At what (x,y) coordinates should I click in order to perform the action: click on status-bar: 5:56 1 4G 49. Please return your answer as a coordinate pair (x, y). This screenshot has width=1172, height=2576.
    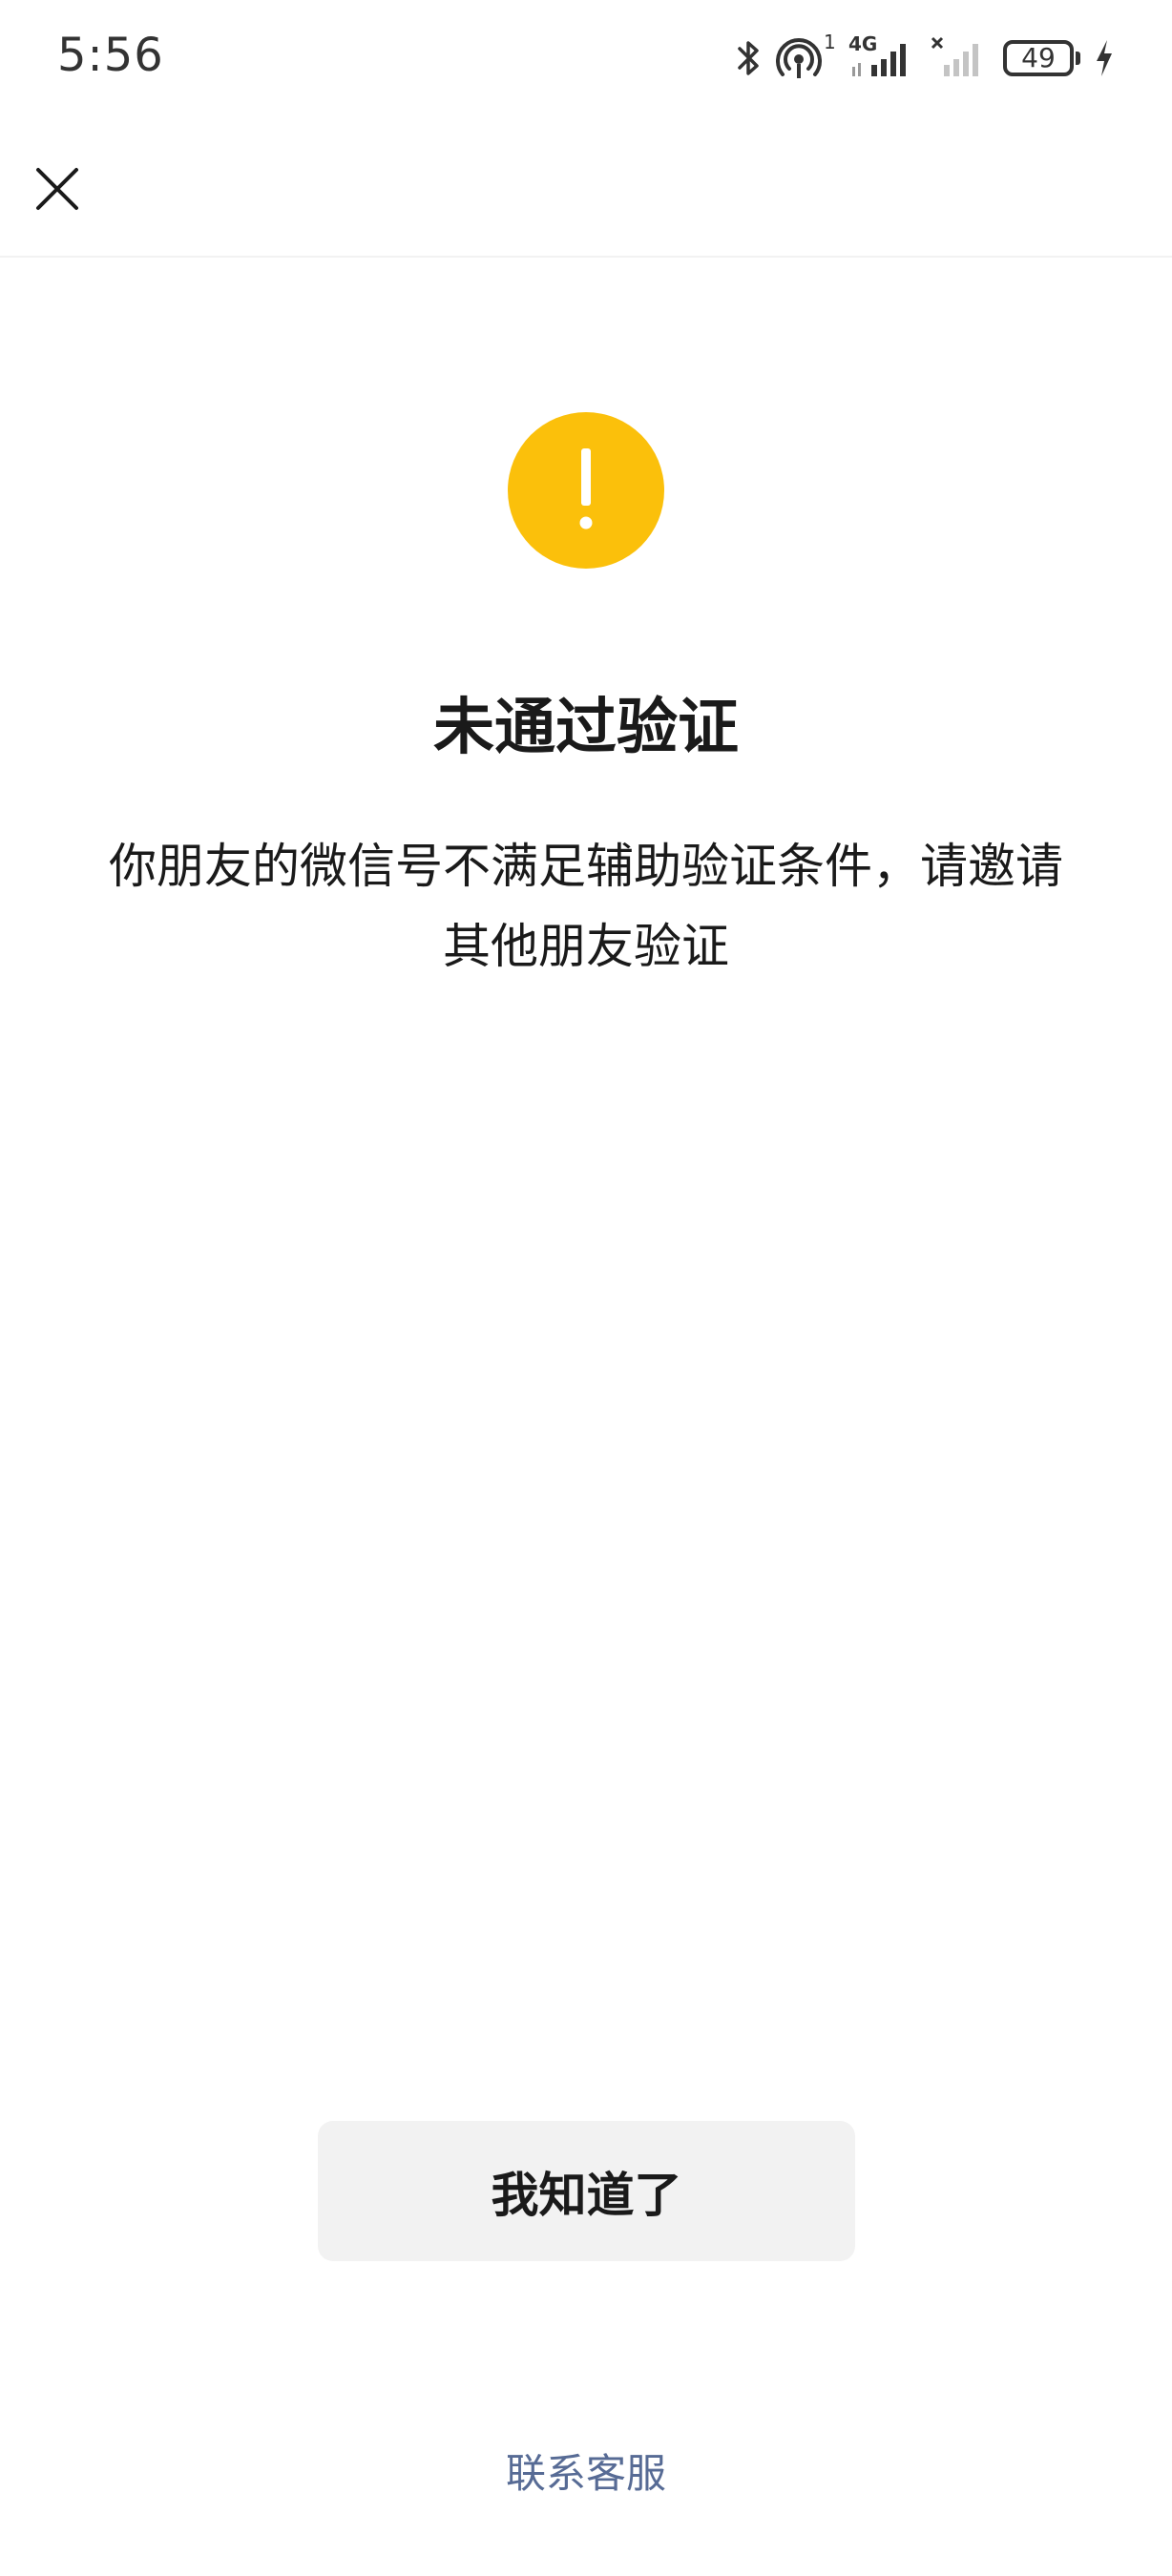
    Looking at the image, I should click on (586, 59).